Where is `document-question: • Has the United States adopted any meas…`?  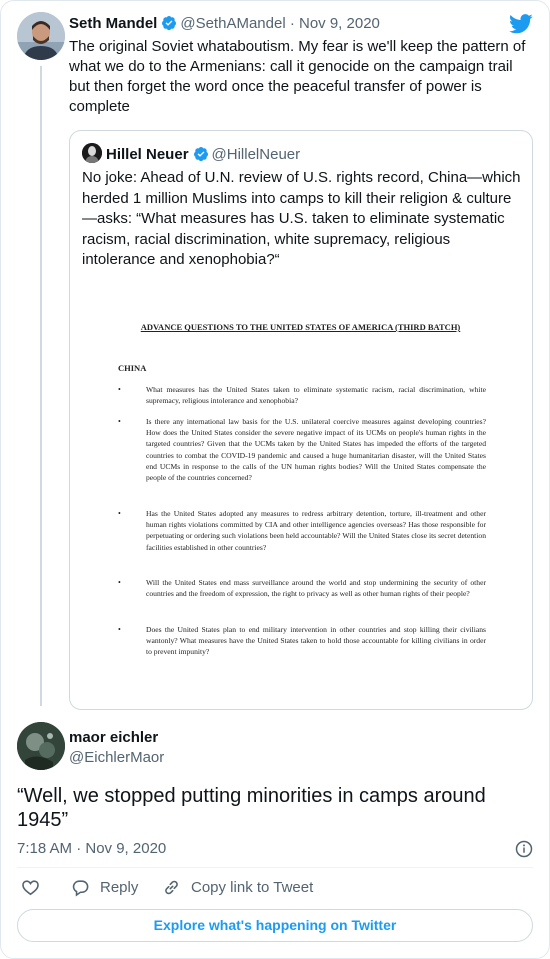 document-question: • Has the United States adopted any meas… is located at coordinates (302, 530).